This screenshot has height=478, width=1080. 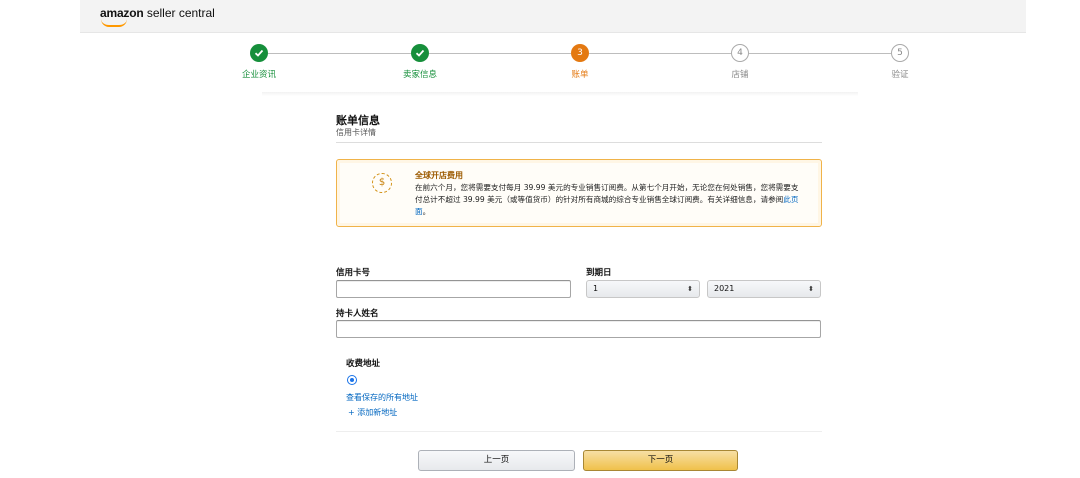 What do you see at coordinates (114, 23) in the screenshot?
I see `amazon-smile-icon` at bounding box center [114, 23].